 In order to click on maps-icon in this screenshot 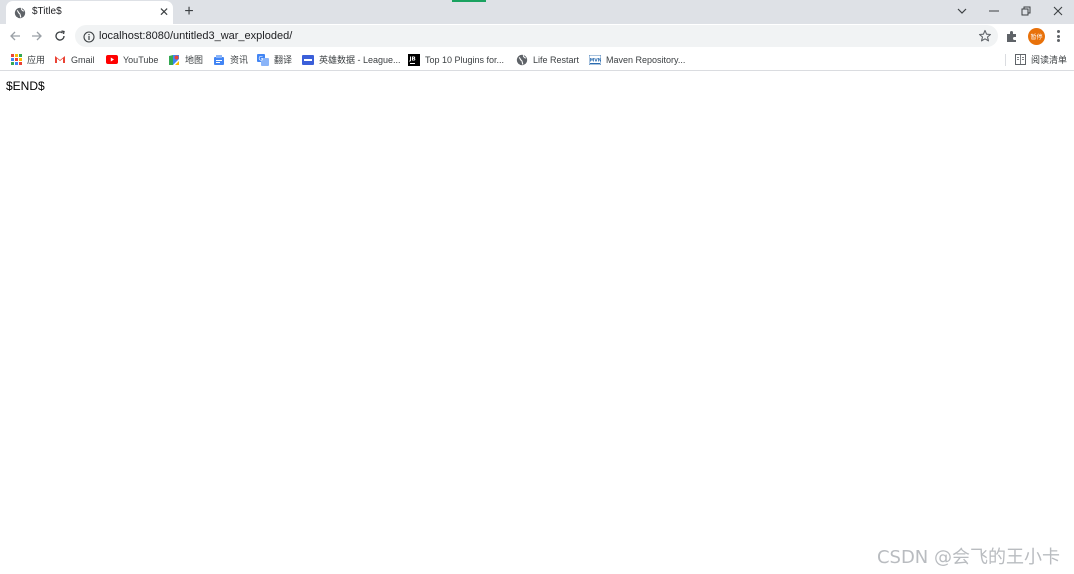, I will do `click(174, 60)`.